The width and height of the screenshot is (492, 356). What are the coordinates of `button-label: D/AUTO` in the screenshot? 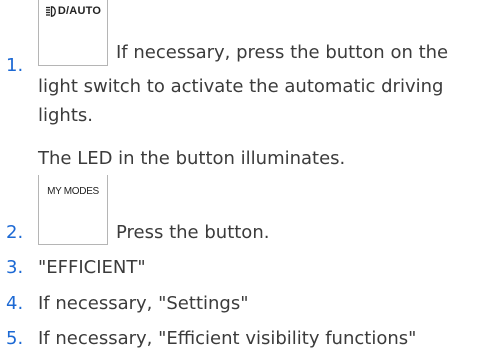 It's located at (73, 11).